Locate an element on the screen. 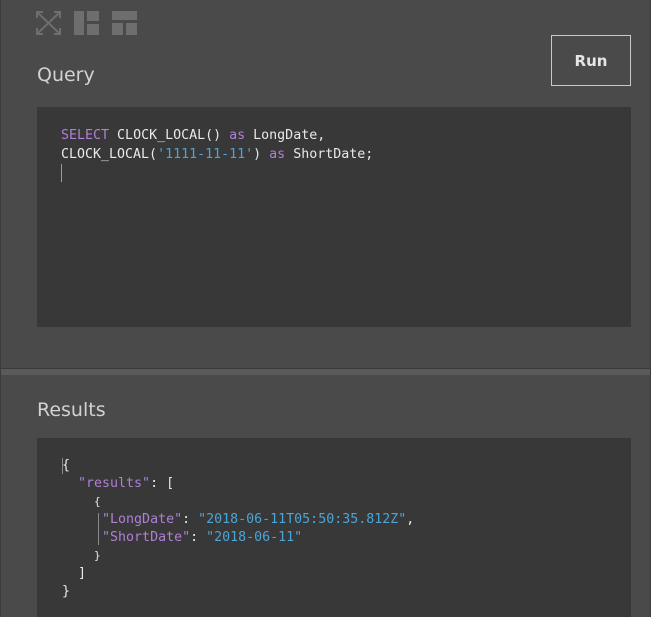 The width and height of the screenshot is (651, 617). json-key-longdate: "LongDate" is located at coordinates (142, 519).